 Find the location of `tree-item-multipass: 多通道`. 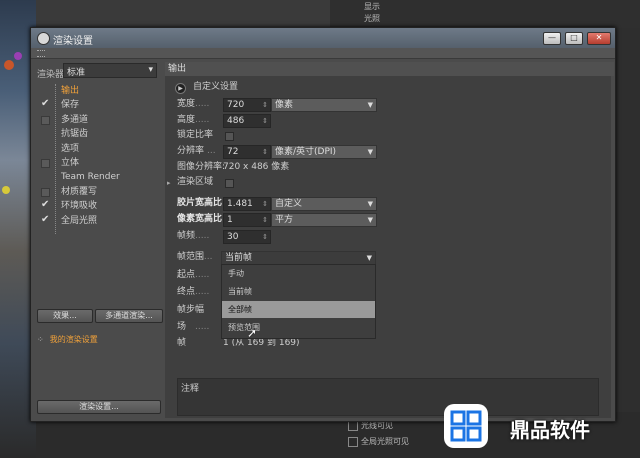

tree-item-multipass: 多通道 is located at coordinates (99, 120).